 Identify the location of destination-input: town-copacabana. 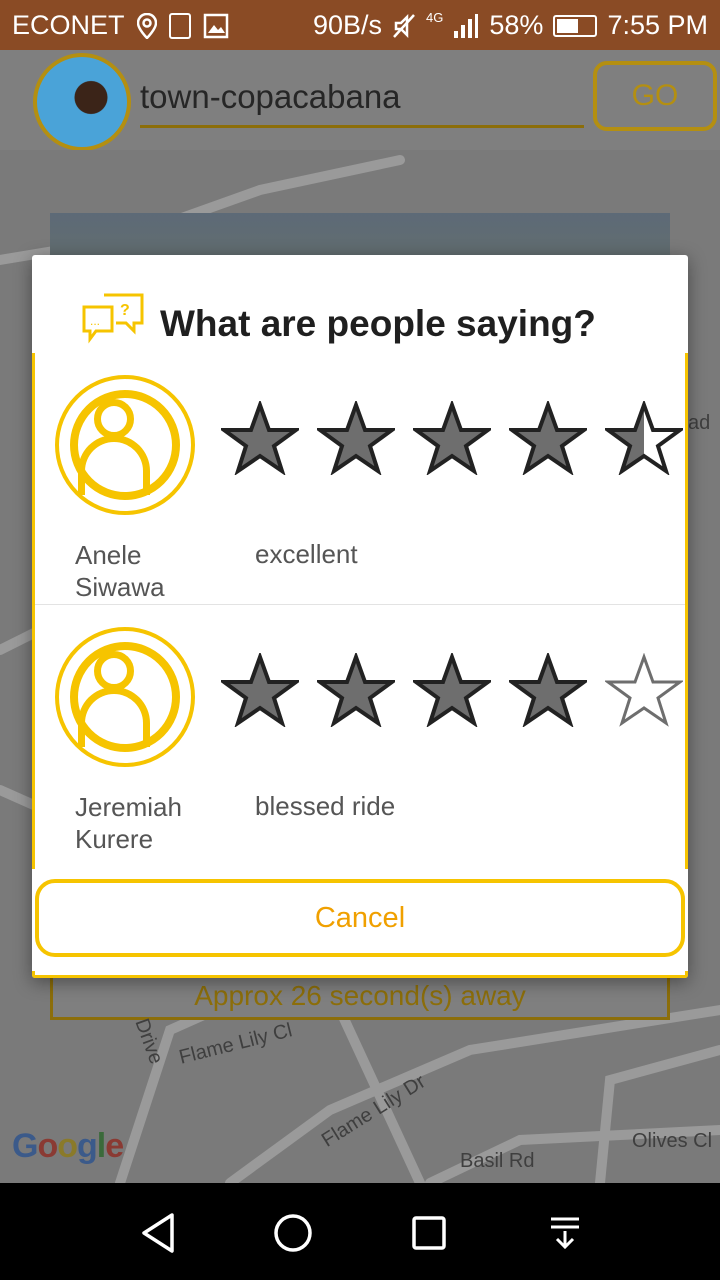
(362, 100).